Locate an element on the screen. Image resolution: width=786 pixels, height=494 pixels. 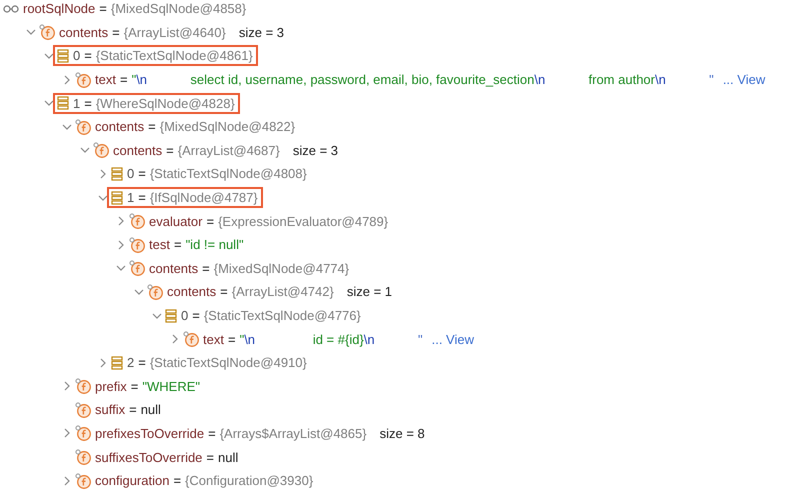
variable-value: {WhereSqlNode@4828} is located at coordinates (165, 103).